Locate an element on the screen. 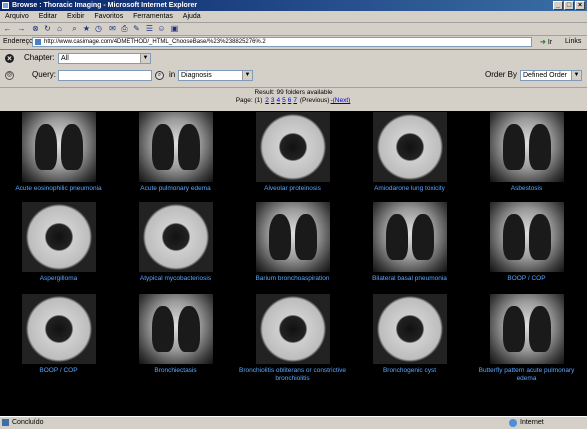 This screenshot has width=587, height=429. item-caption: Bronchogenic cyst is located at coordinates (409, 371).